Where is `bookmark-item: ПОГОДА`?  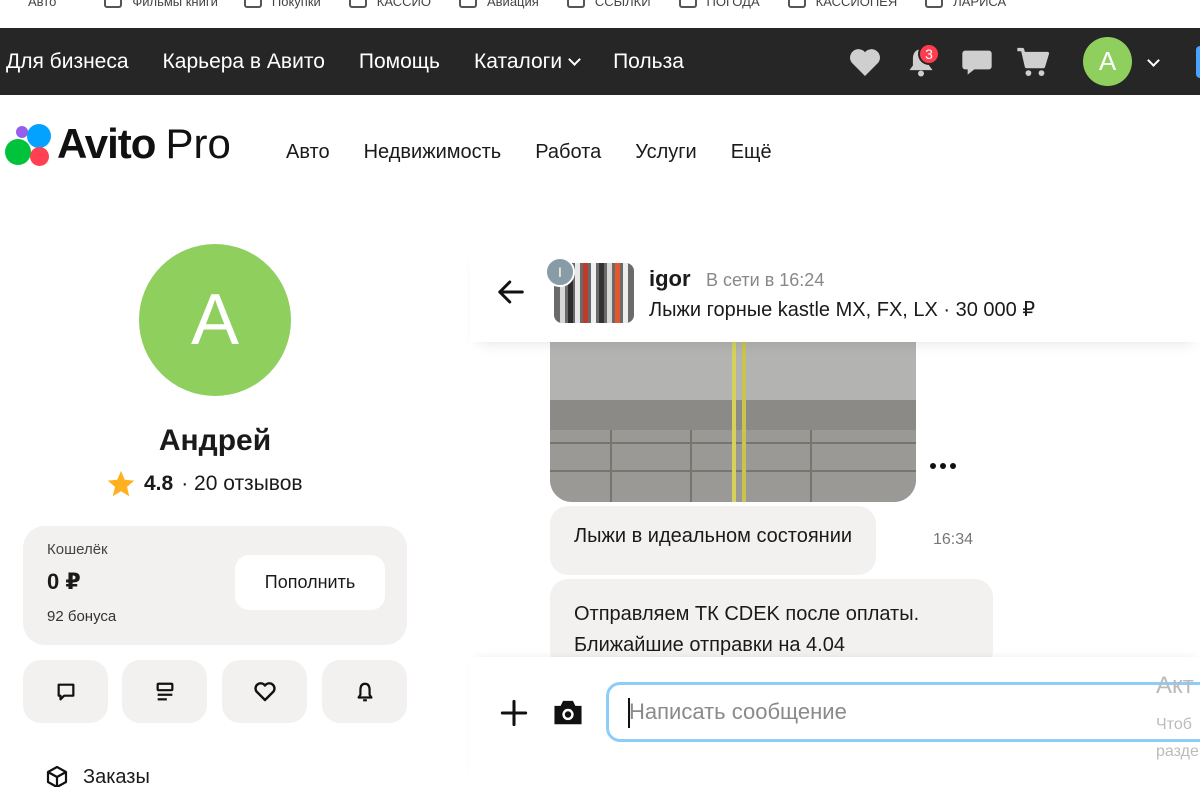 bookmark-item: ПОГОДА is located at coordinates (715, 4).